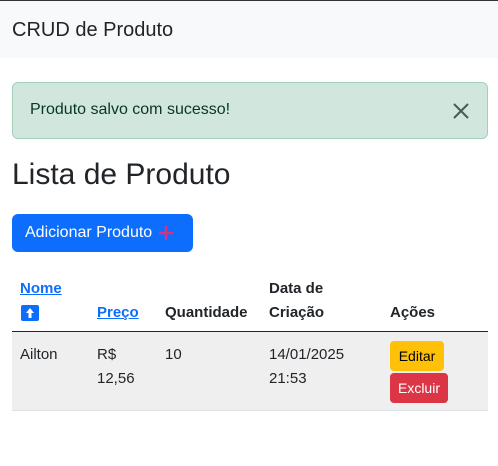 This screenshot has width=498, height=466. What do you see at coordinates (30, 313) in the screenshot?
I see `sort-ascending-icon` at bounding box center [30, 313].